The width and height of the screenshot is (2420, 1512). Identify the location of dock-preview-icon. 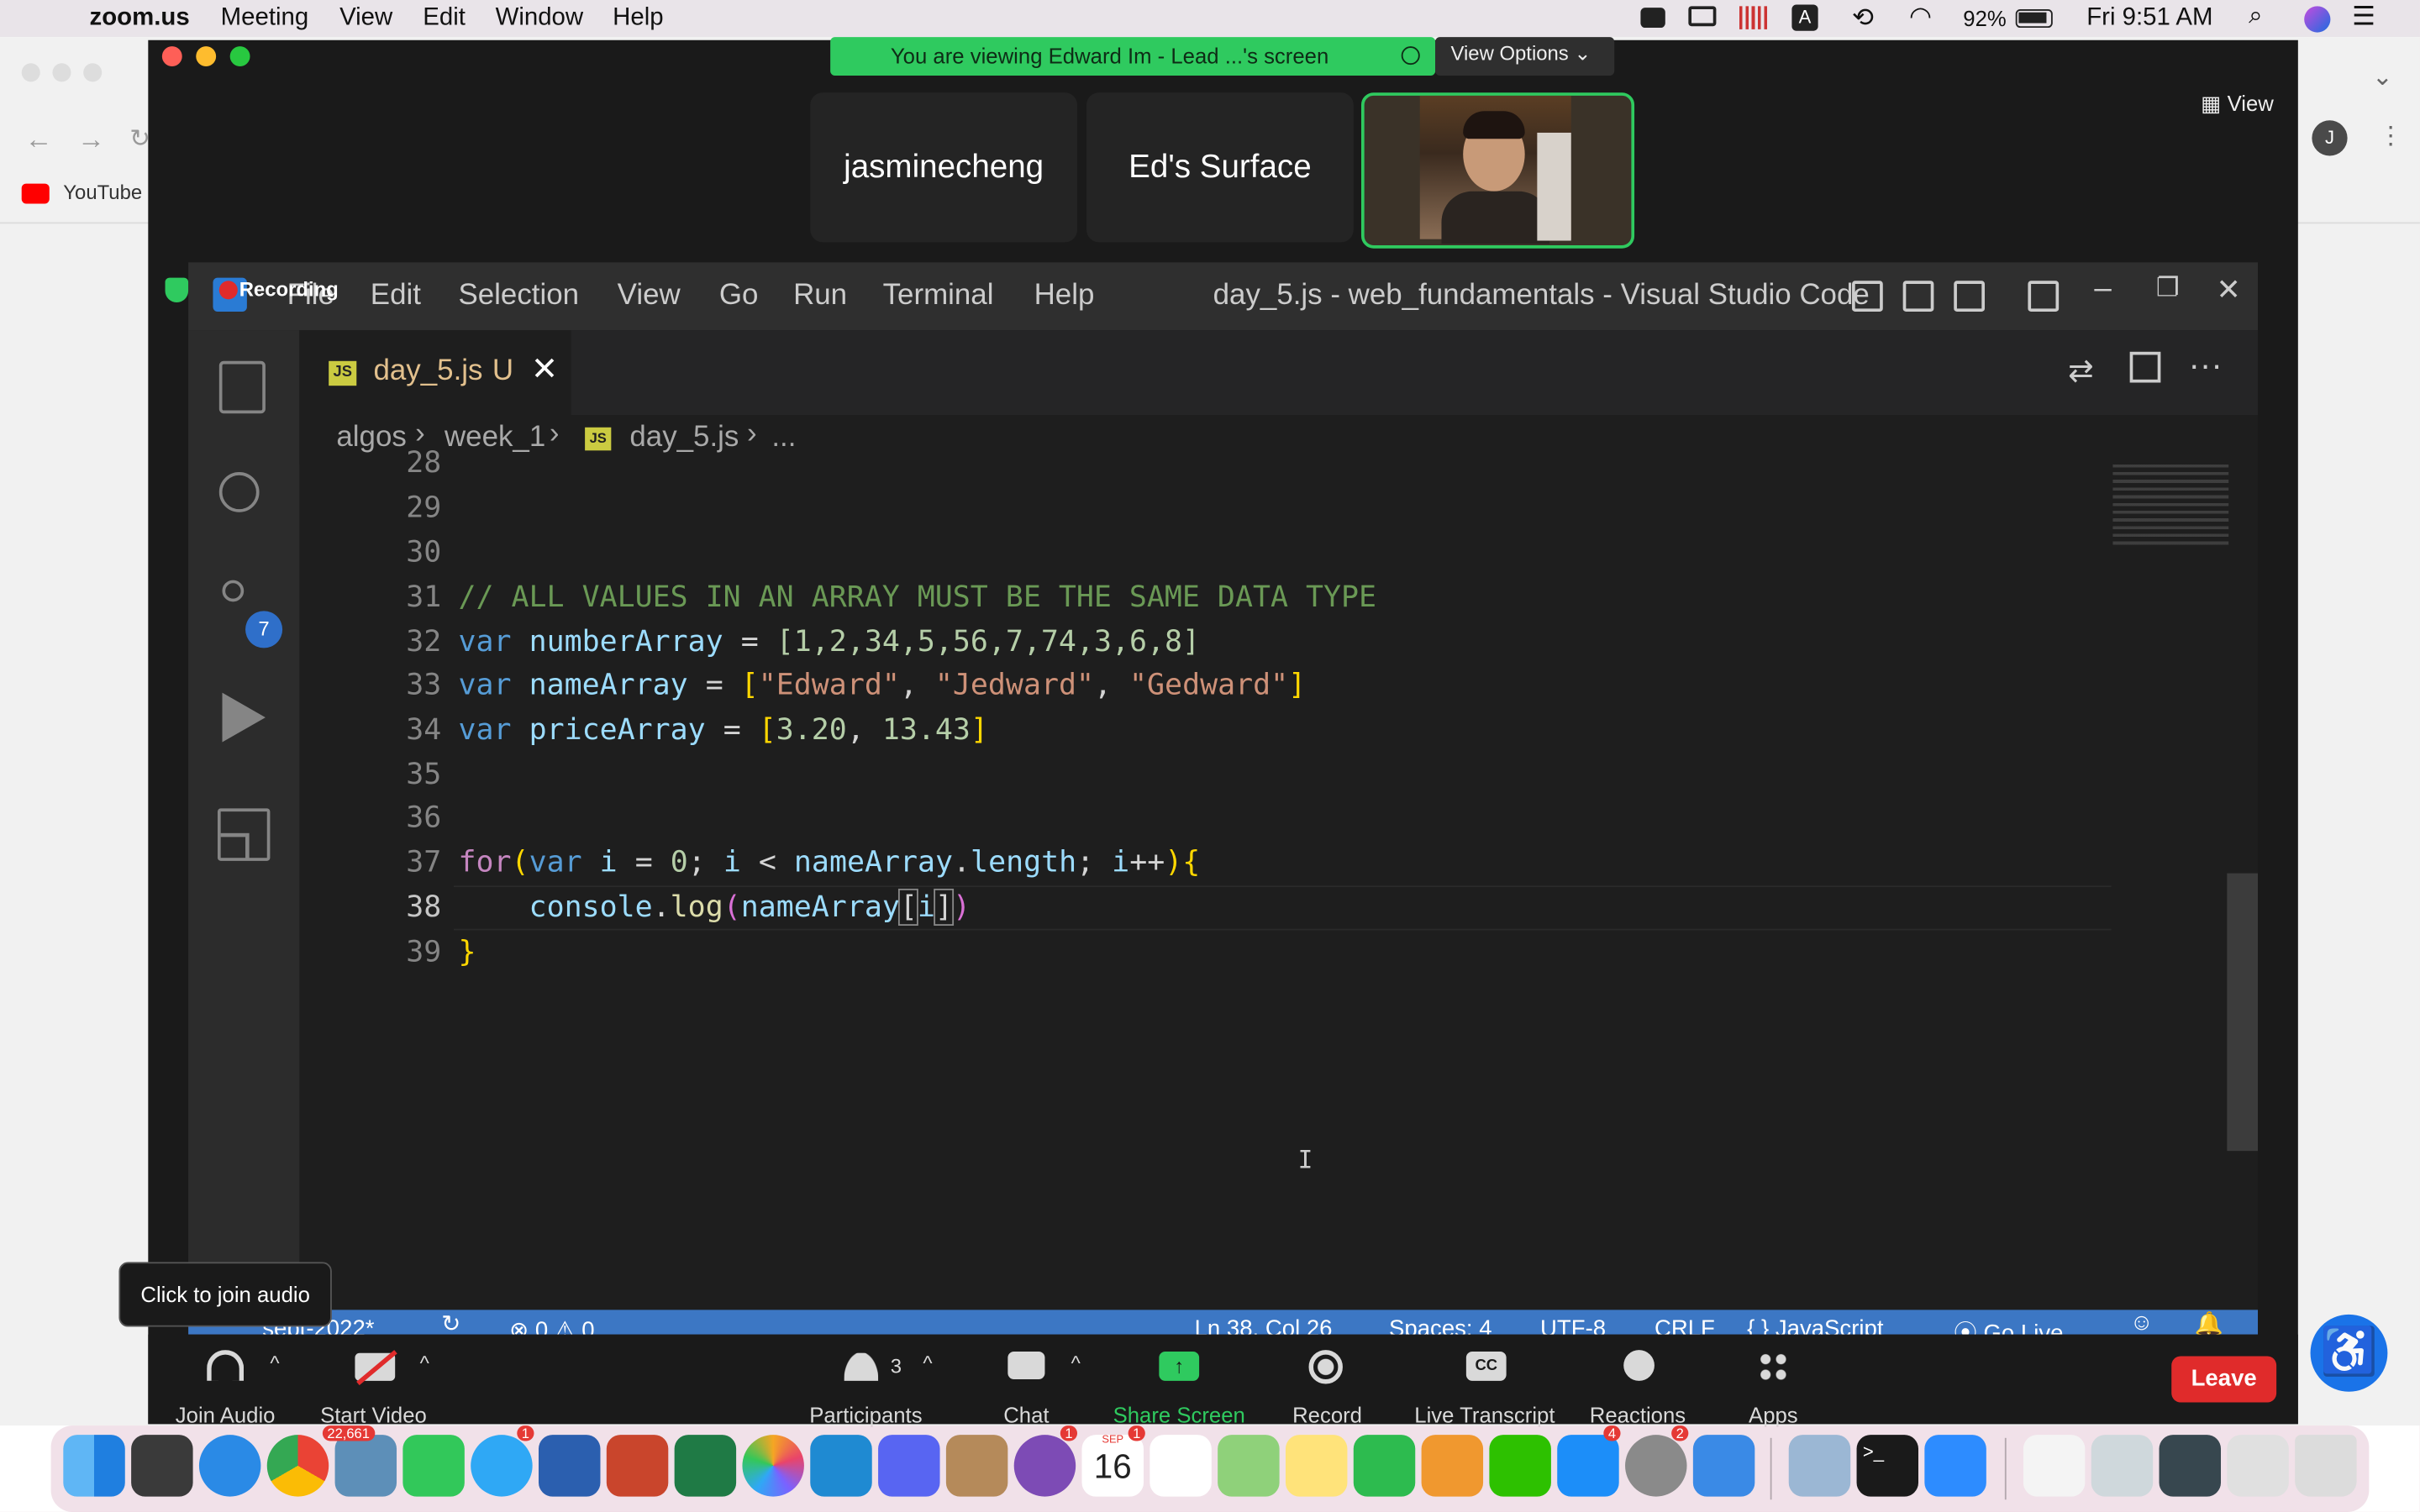
(1819, 1466).